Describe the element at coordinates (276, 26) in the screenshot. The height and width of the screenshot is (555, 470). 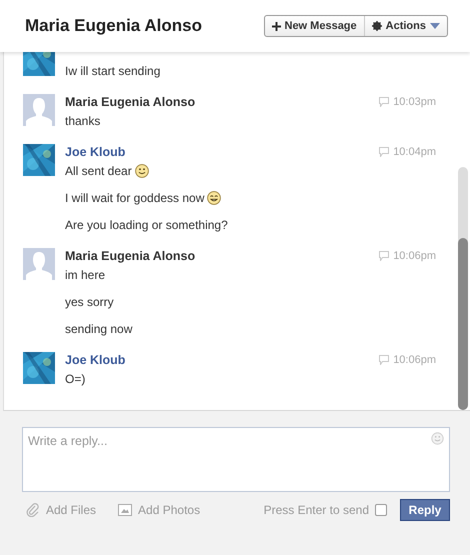
I see `plus-icon` at that location.